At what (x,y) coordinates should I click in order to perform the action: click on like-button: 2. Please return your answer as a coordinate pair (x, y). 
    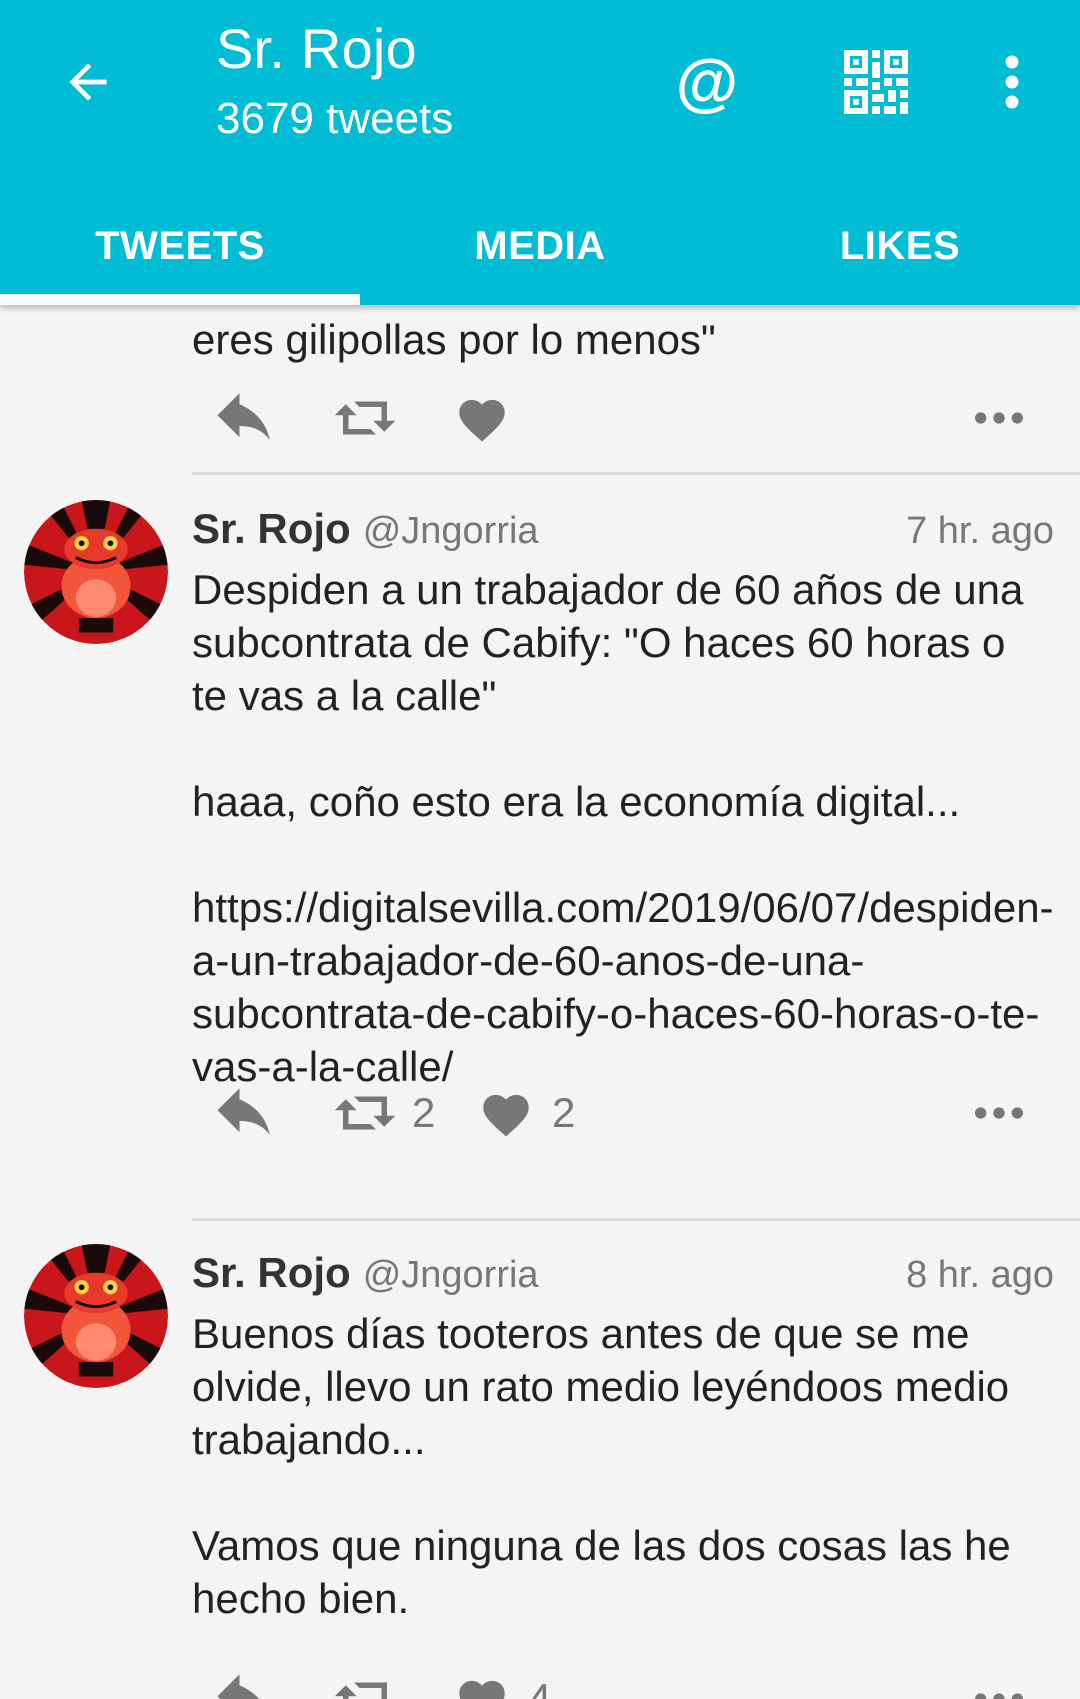
    Looking at the image, I should click on (526, 1113).